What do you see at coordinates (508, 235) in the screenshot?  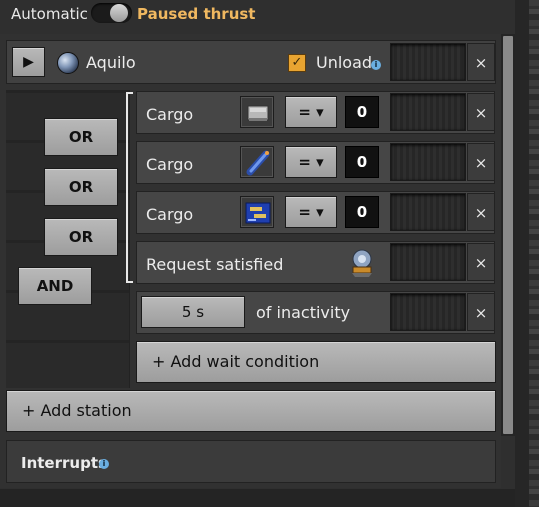 I see `scrollbar-thumb` at bounding box center [508, 235].